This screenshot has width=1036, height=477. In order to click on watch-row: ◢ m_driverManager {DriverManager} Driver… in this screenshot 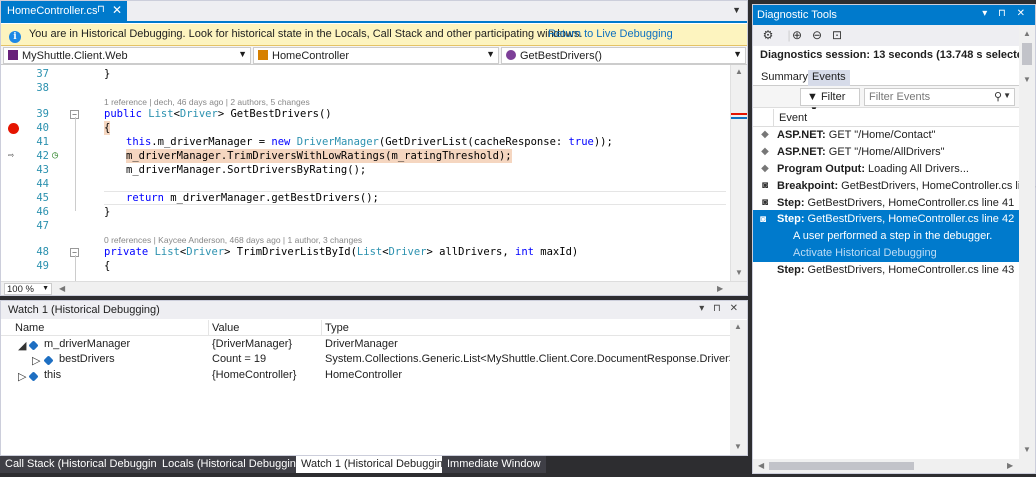, I will do `click(365, 344)`.